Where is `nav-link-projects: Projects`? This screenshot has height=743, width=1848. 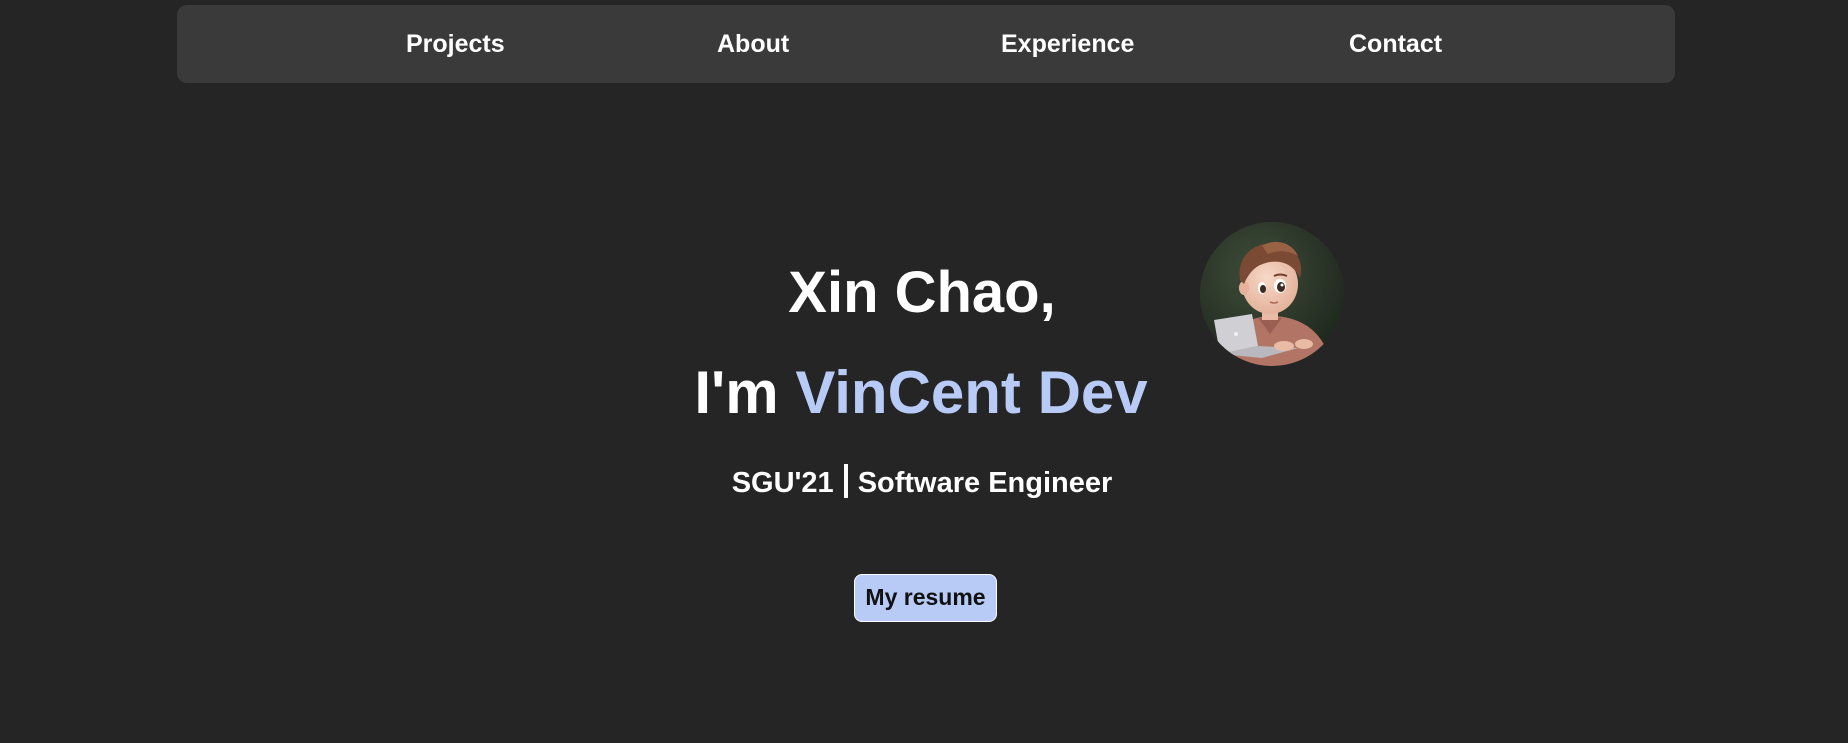 nav-link-projects: Projects is located at coordinates (455, 44).